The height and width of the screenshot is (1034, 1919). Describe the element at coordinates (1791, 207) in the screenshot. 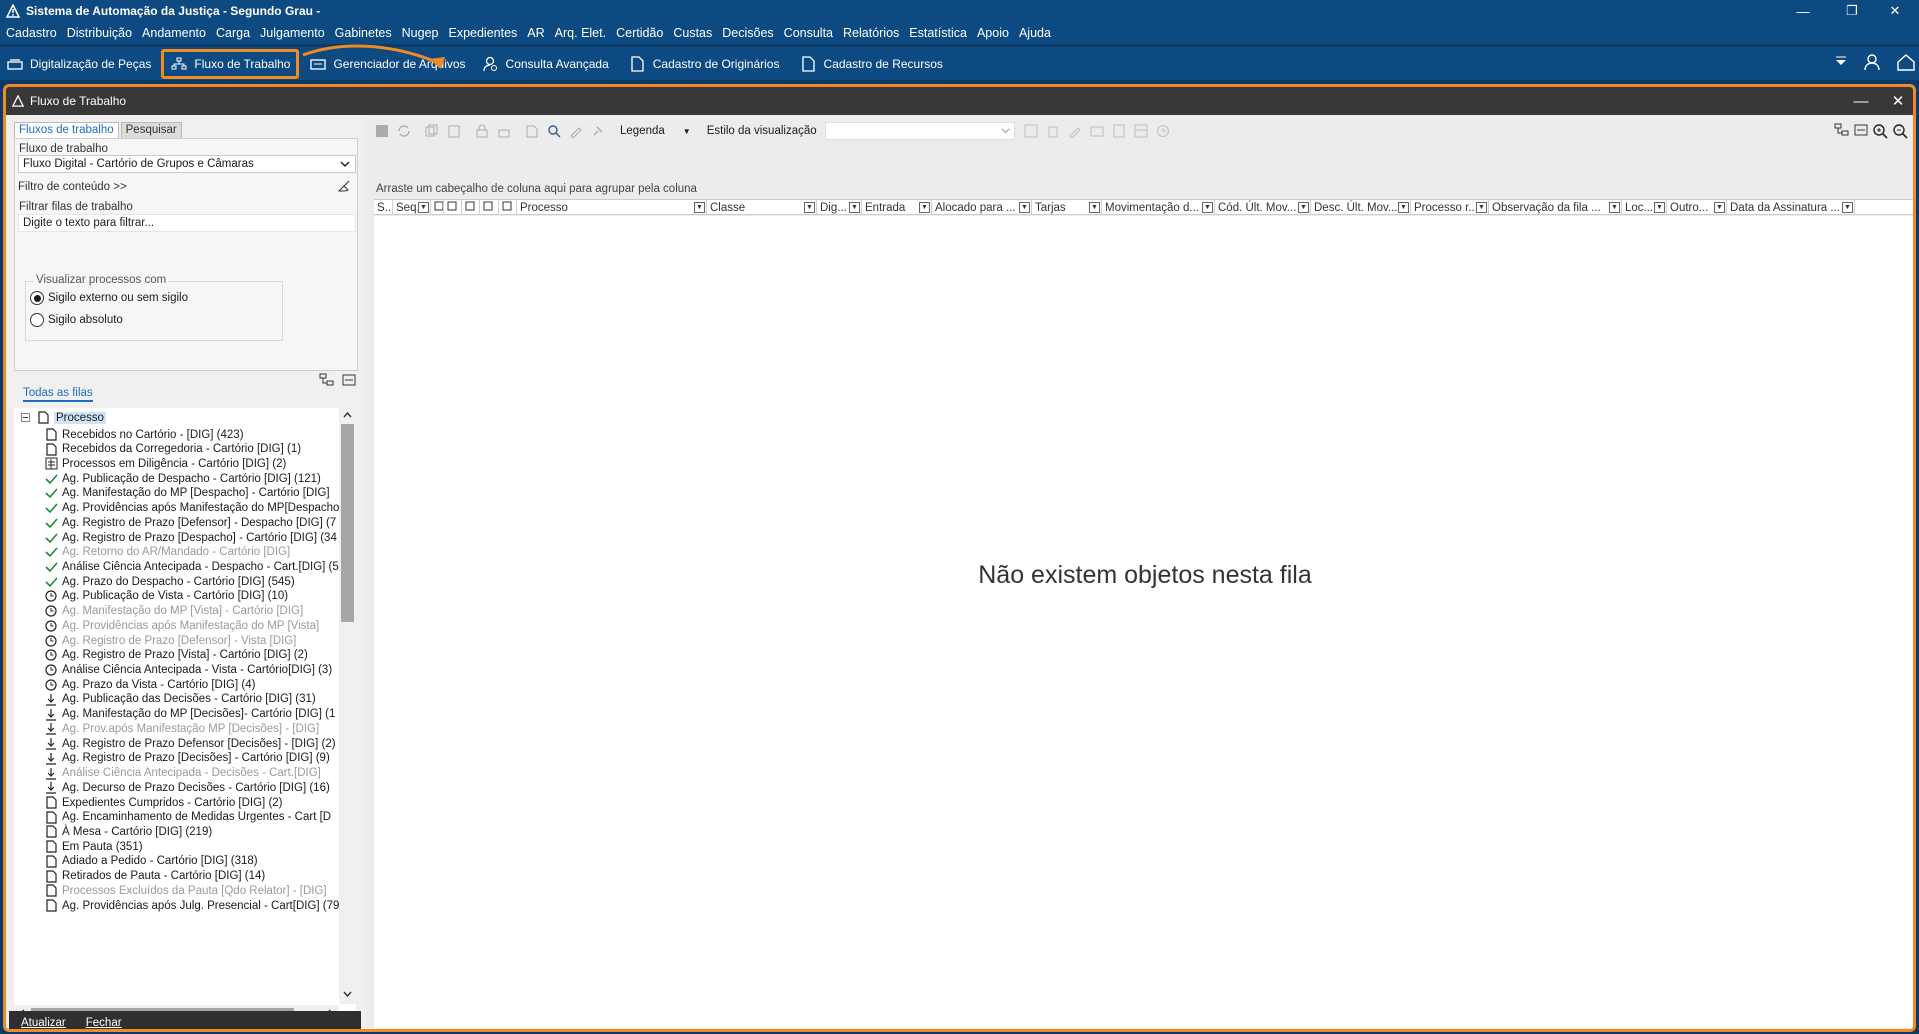

I see `column-header: Data da Assinatura ... ▼` at that location.